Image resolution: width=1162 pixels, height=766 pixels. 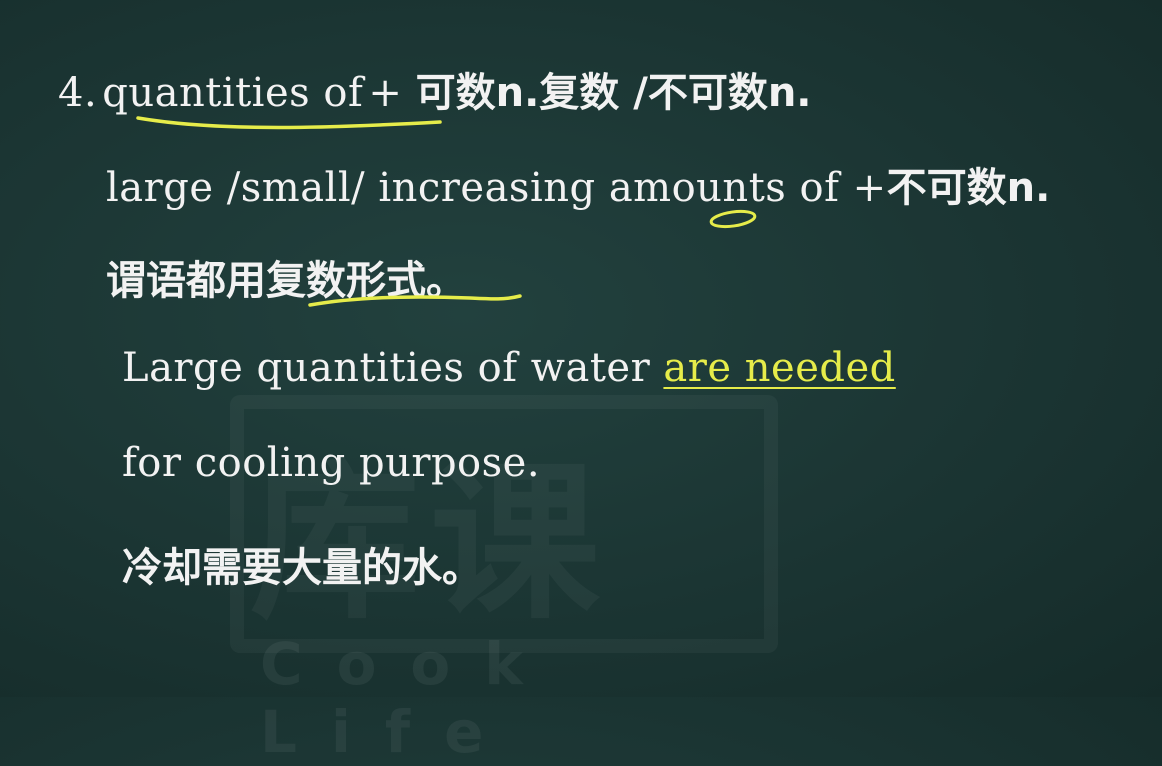 I want to click on plus-sign: +, so click(x=392, y=93).